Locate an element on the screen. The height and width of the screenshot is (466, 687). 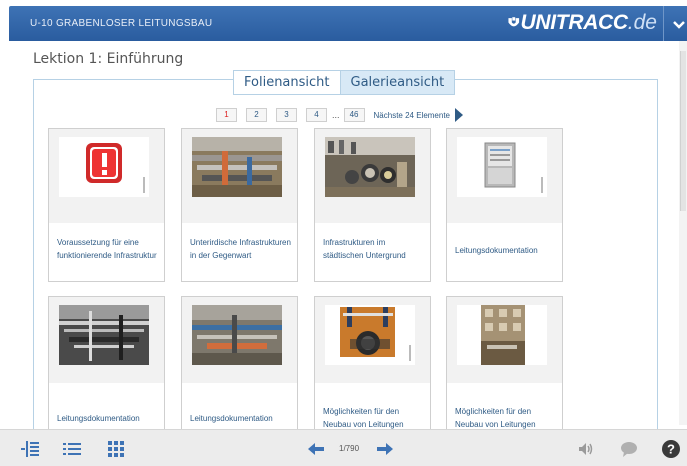
building-photo is located at coordinates (502, 335).